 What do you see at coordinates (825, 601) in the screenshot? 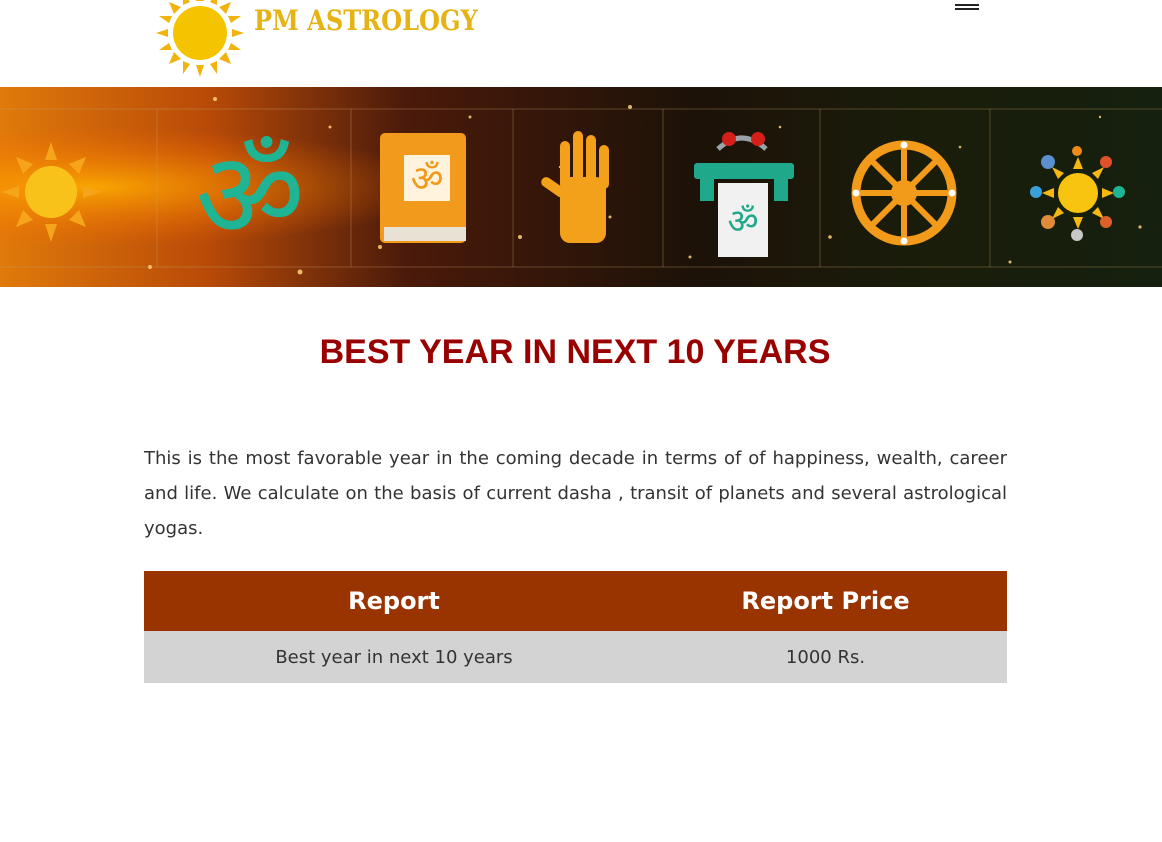
I see `column-header-report-price: Report Price` at bounding box center [825, 601].